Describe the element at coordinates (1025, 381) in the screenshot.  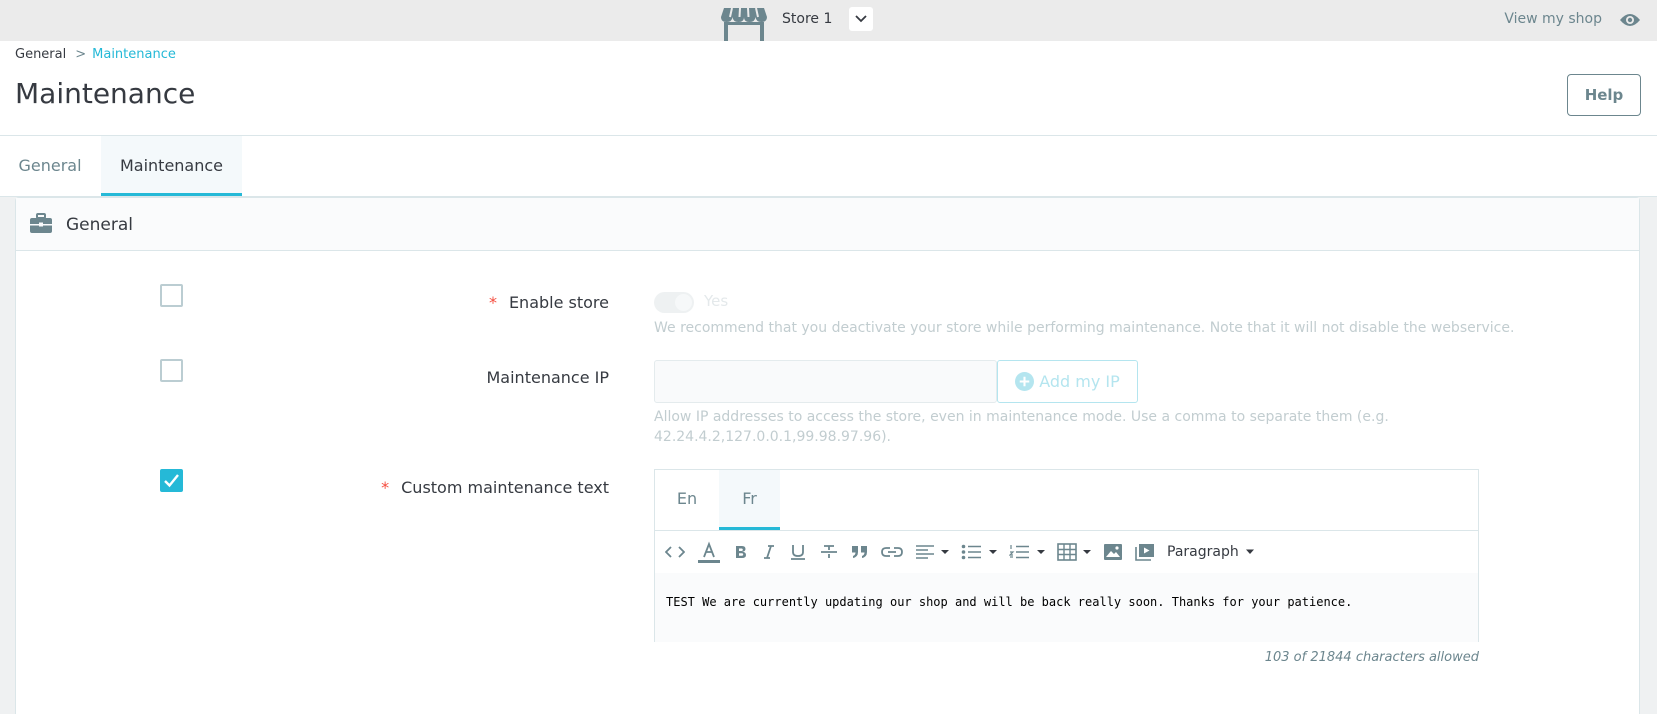
I see `plus-circle-icon` at that location.